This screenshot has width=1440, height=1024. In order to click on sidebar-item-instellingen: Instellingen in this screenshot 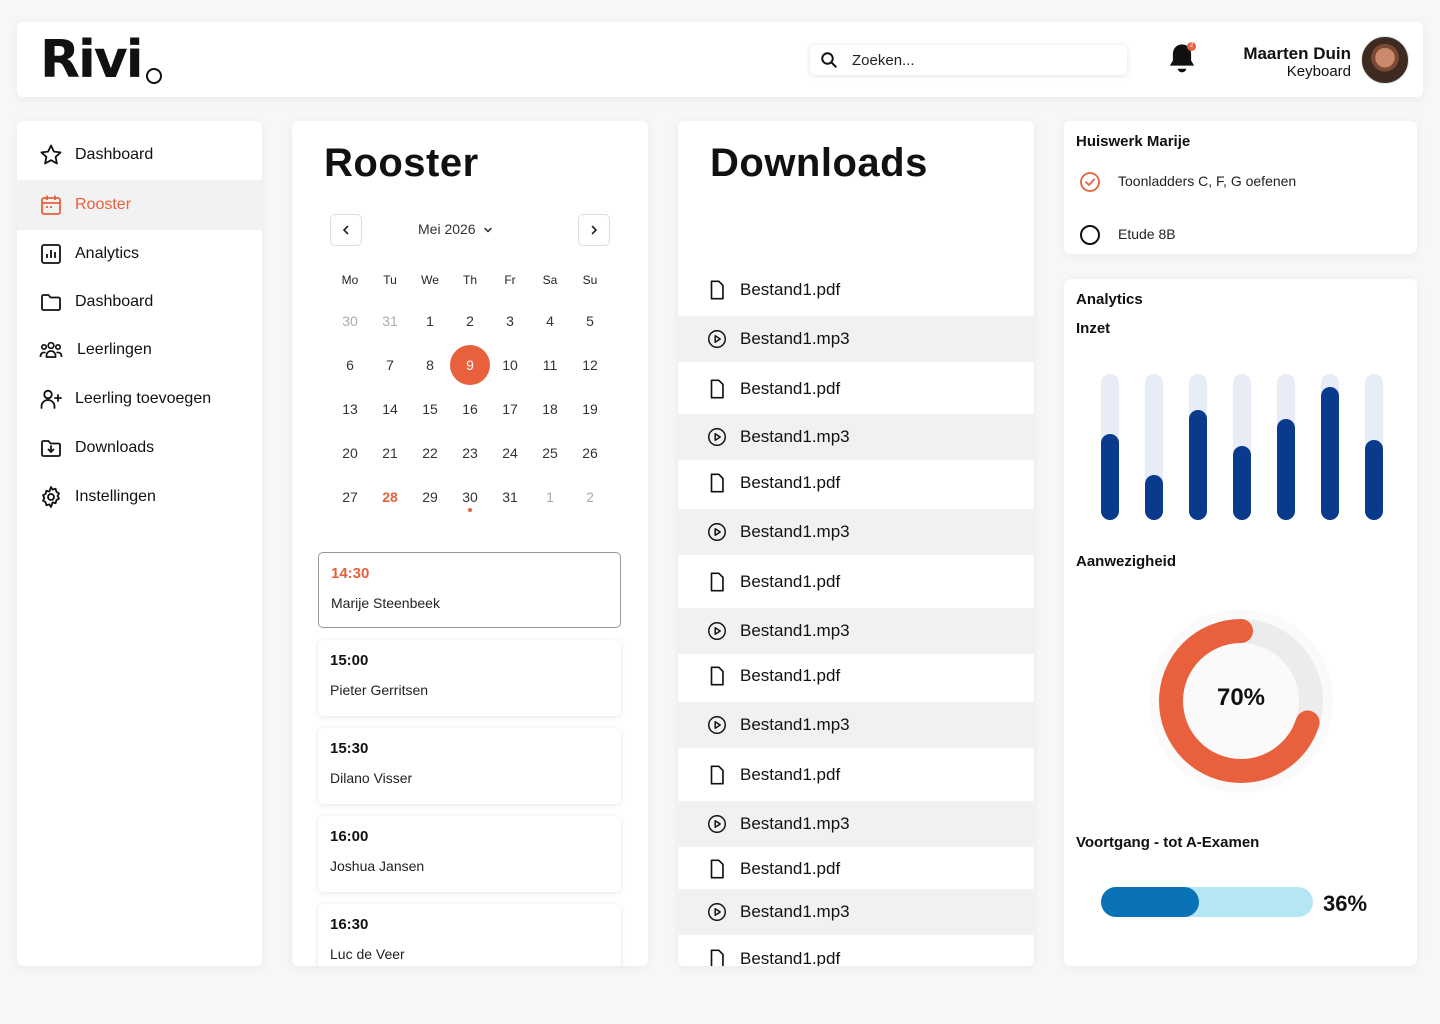, I will do `click(139, 497)`.